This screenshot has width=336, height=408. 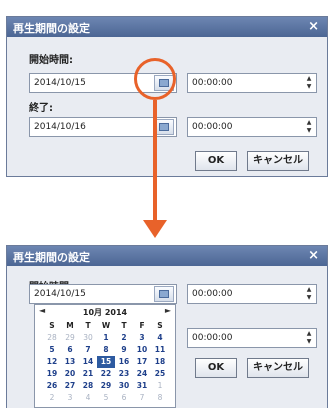 I want to click on day-cell: 13, so click(x=70, y=362).